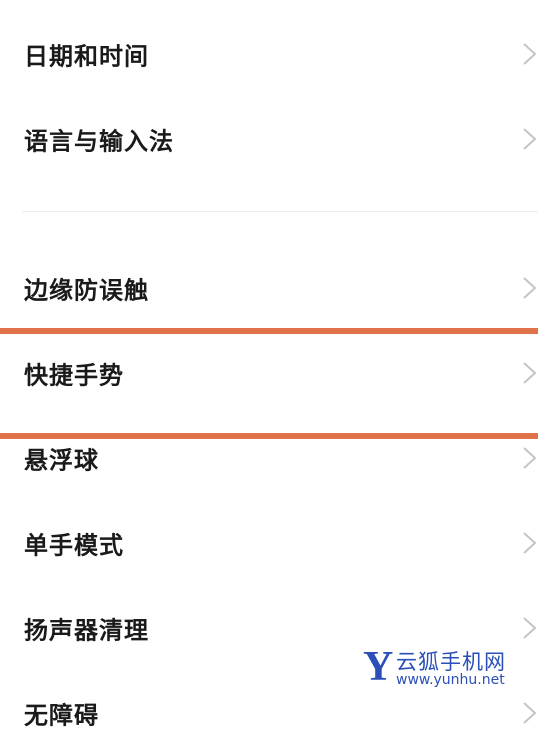 The width and height of the screenshot is (538, 743). I want to click on settings-item-label: 单手模式, so click(74, 545).